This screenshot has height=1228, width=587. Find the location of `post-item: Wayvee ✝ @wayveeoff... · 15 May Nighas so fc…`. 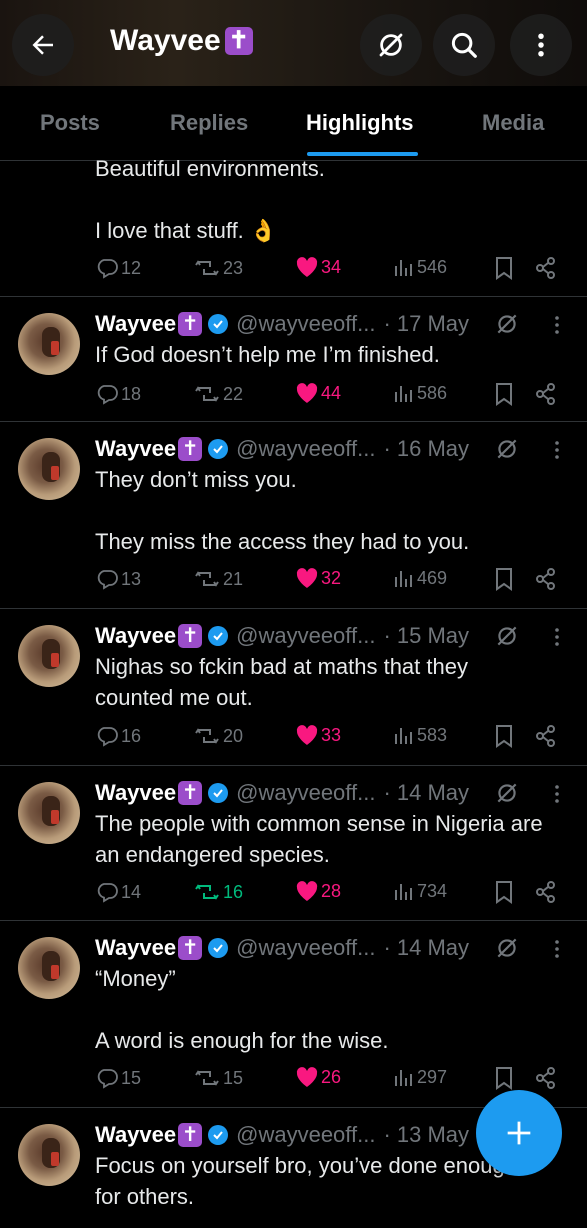

post-item: Wayvee ✝ @wayveeoff... · 15 May Nighas so fc… is located at coordinates (293, 687).